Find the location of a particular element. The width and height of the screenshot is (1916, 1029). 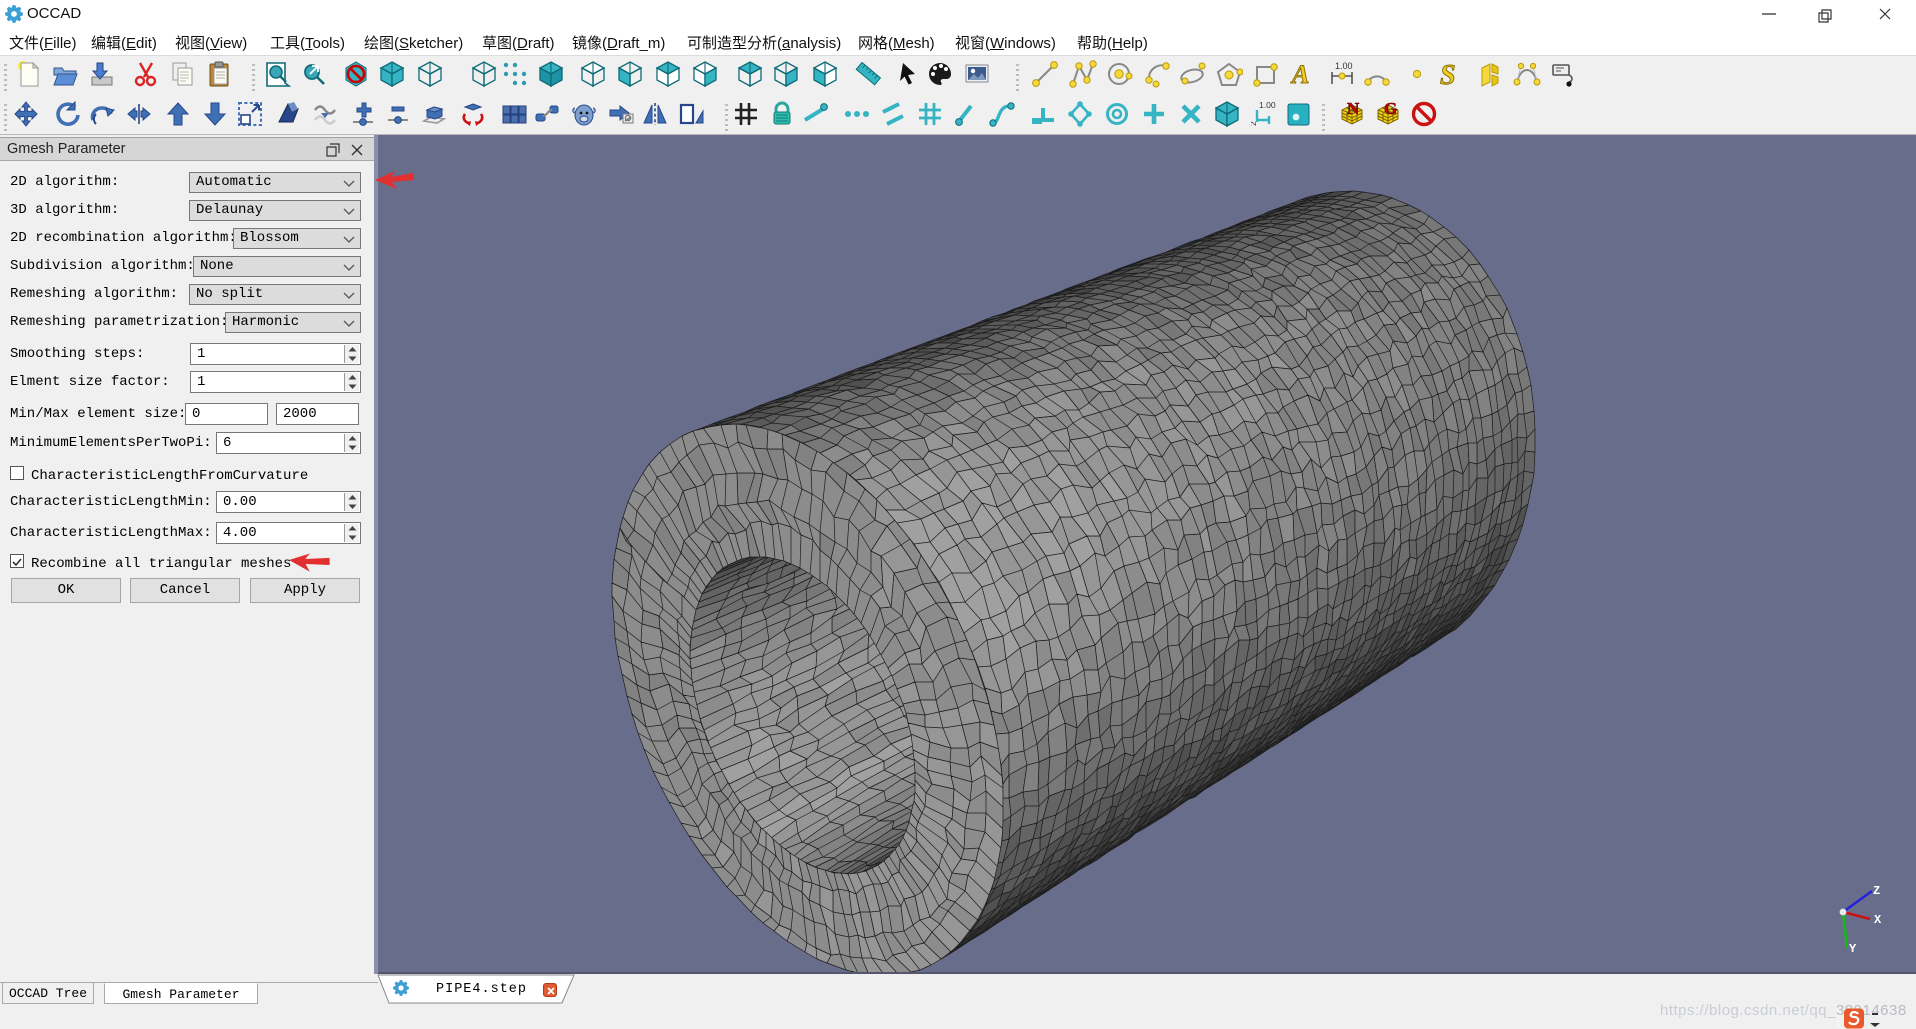

svg-text: N is located at coordinates (1353, 109).